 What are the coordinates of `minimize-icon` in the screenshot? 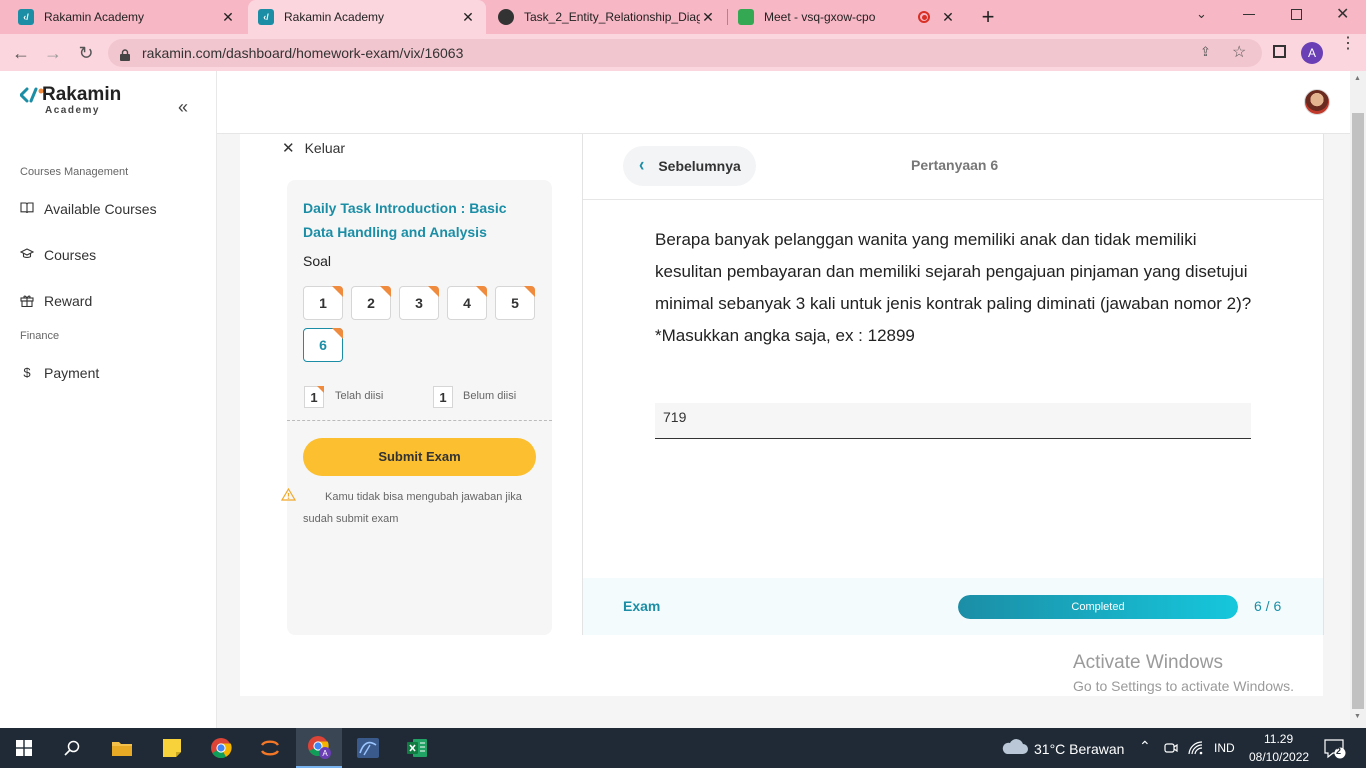 It's located at (1249, 14).